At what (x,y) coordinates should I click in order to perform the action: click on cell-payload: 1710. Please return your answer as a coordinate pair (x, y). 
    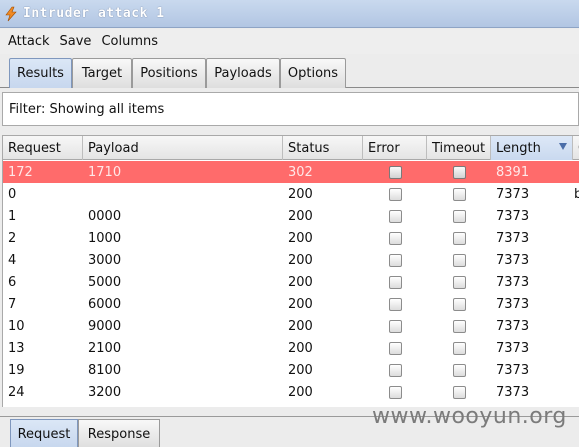
    Looking at the image, I should click on (105, 172).